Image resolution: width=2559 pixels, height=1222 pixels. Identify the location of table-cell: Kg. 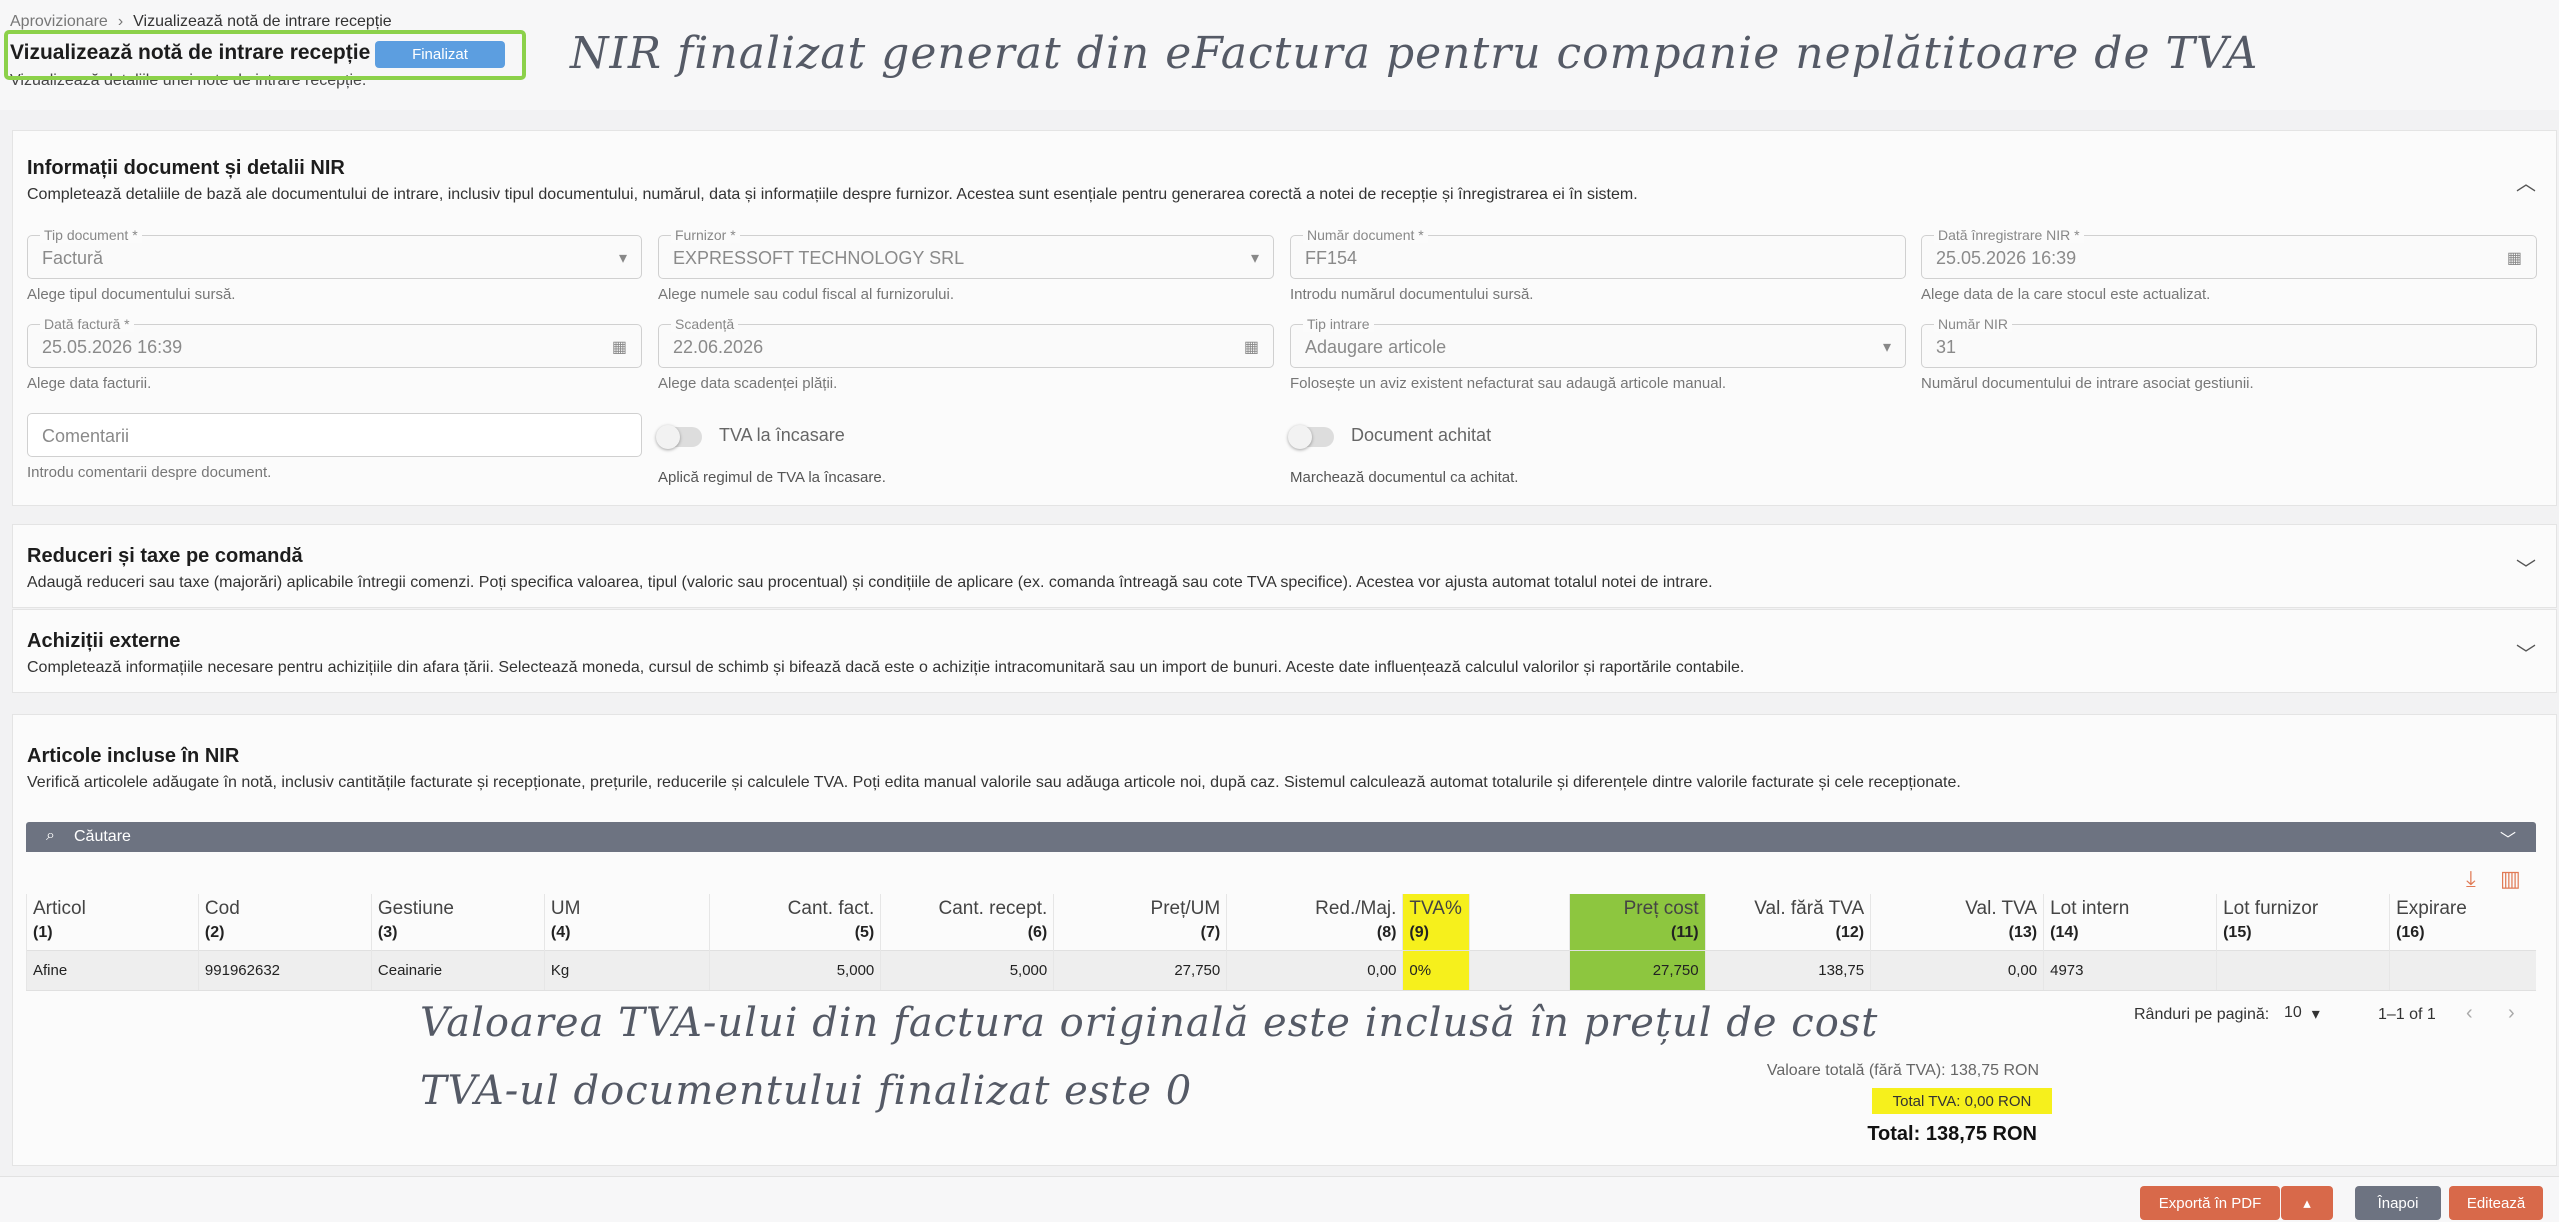
(626, 970).